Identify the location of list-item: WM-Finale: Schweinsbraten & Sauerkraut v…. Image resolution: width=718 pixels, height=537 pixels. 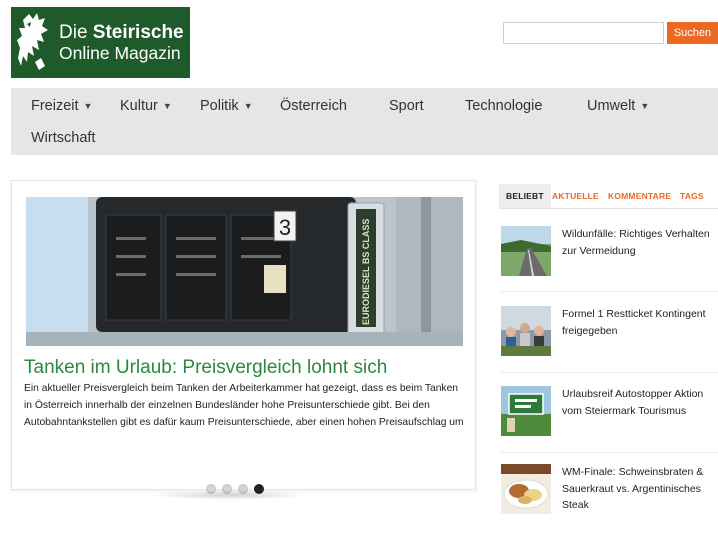
(608, 499).